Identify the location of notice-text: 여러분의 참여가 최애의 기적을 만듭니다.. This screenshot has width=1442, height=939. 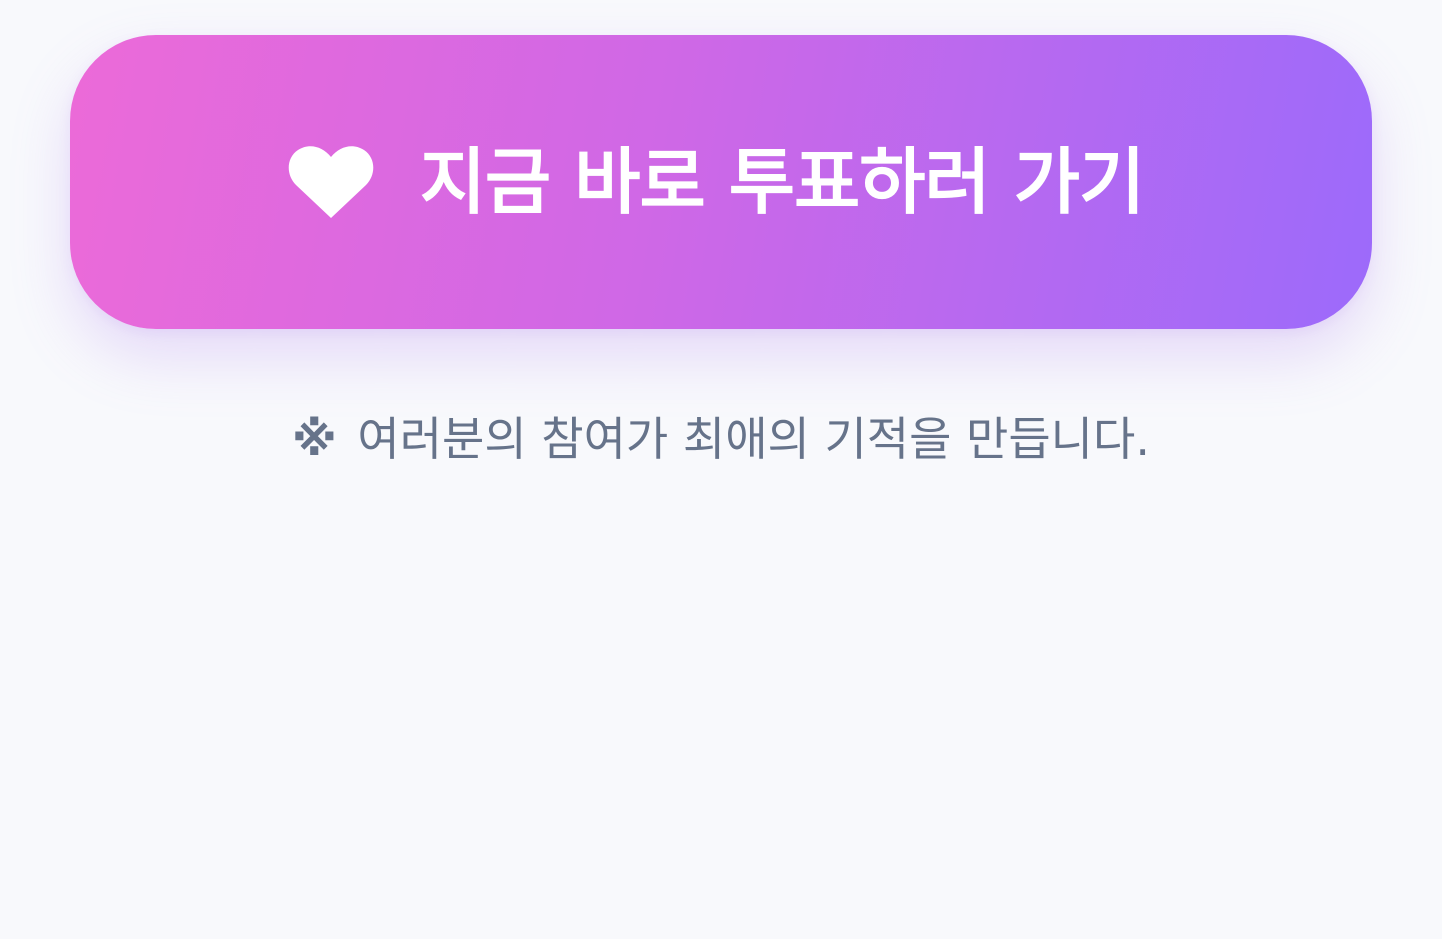
(753, 439).